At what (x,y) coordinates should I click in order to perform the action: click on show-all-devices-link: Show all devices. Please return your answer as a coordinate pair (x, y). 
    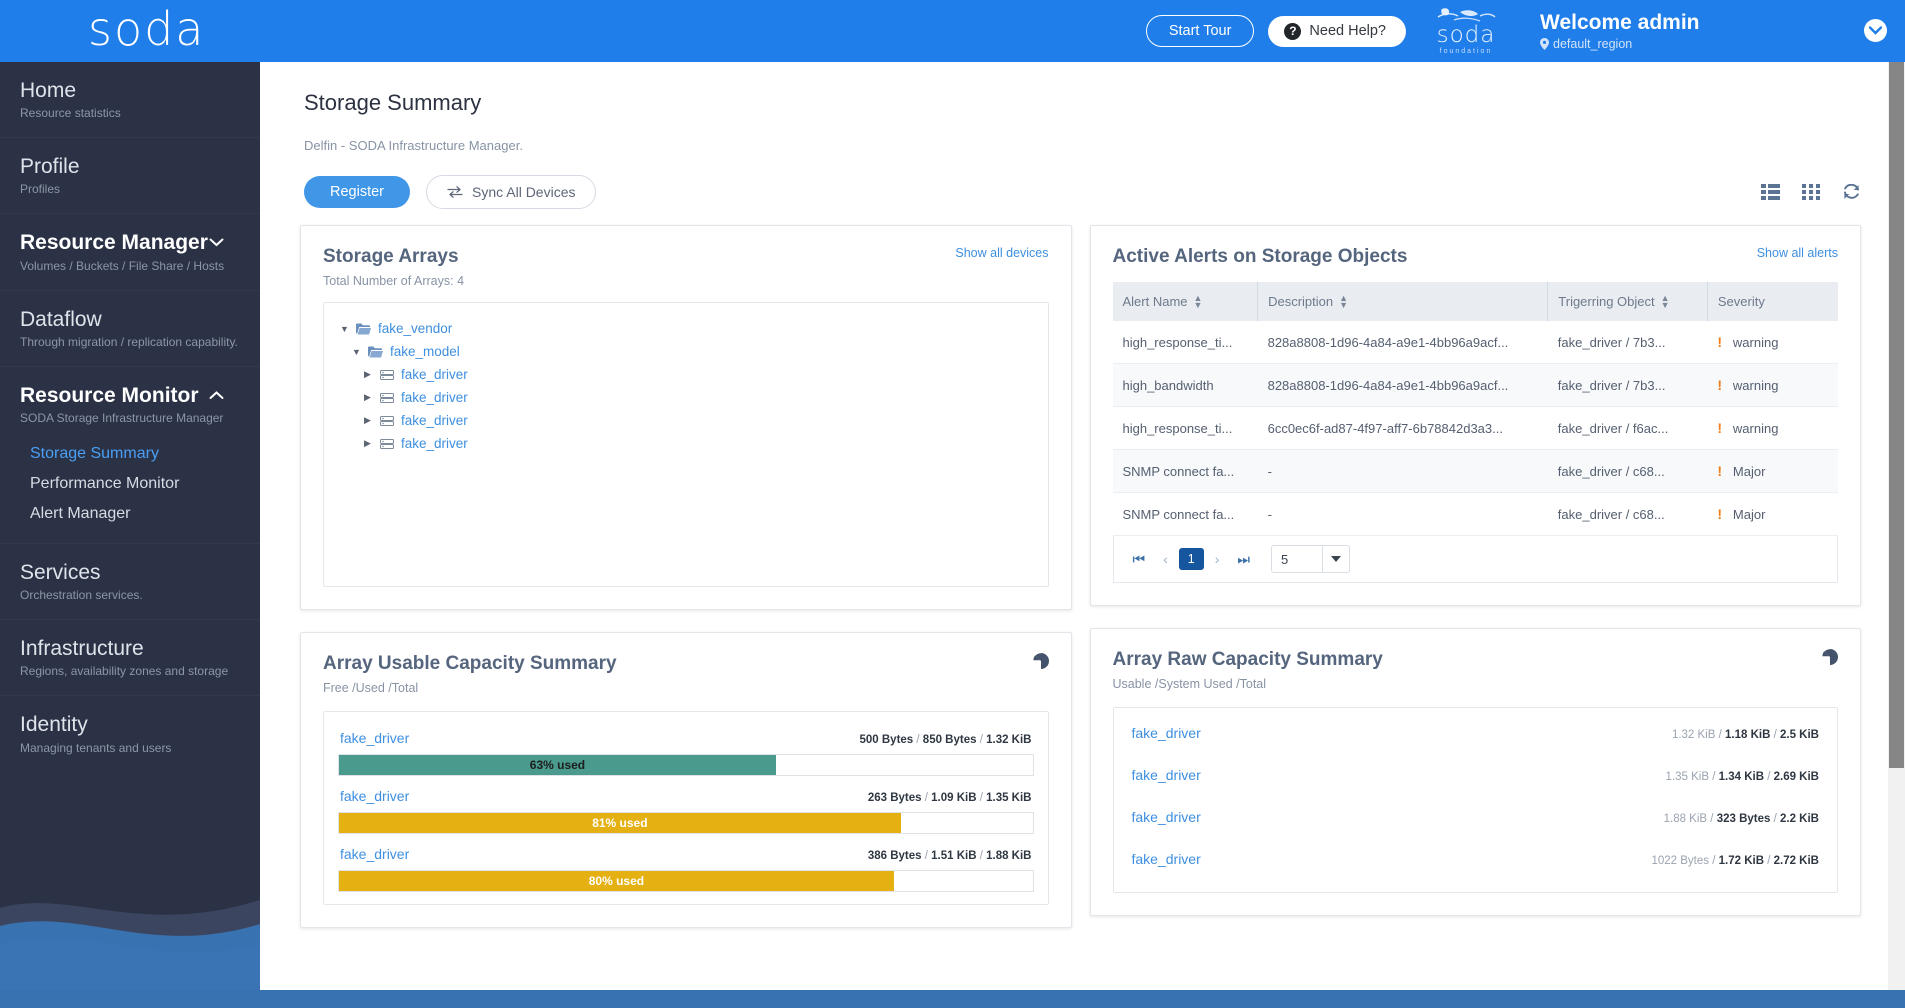
    Looking at the image, I should click on (1001, 253).